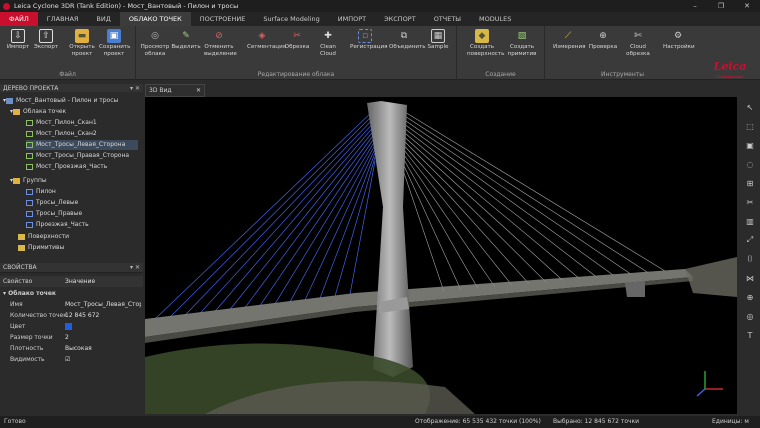 Image resolution: width=760 pixels, height=428 pixels. Describe the element at coordinates (71, 337) in the screenshot. I see `prop-row-point-size: Размер точки 2` at that location.